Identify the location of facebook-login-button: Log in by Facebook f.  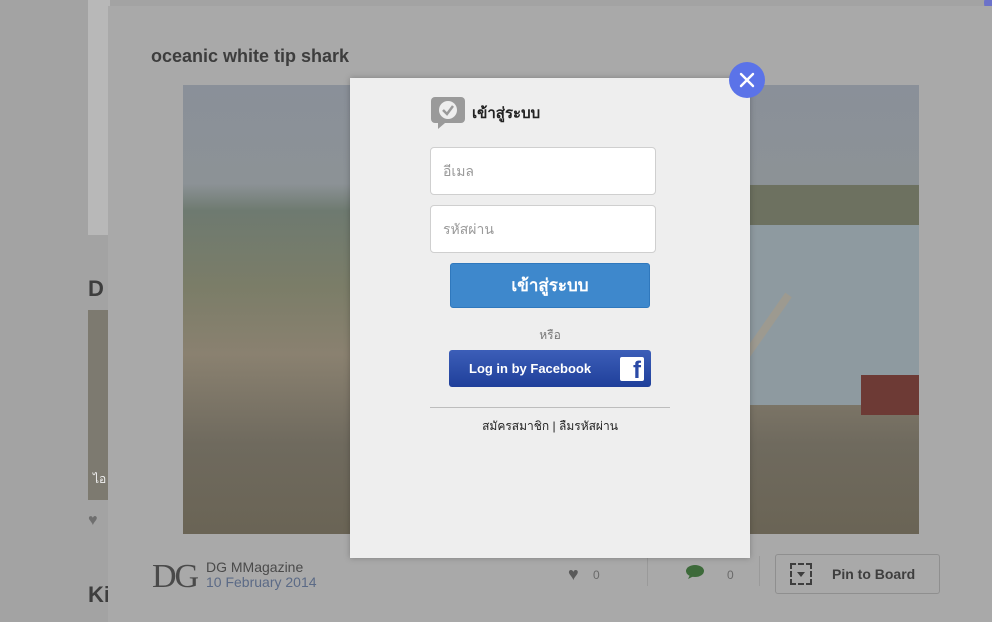
(550, 368).